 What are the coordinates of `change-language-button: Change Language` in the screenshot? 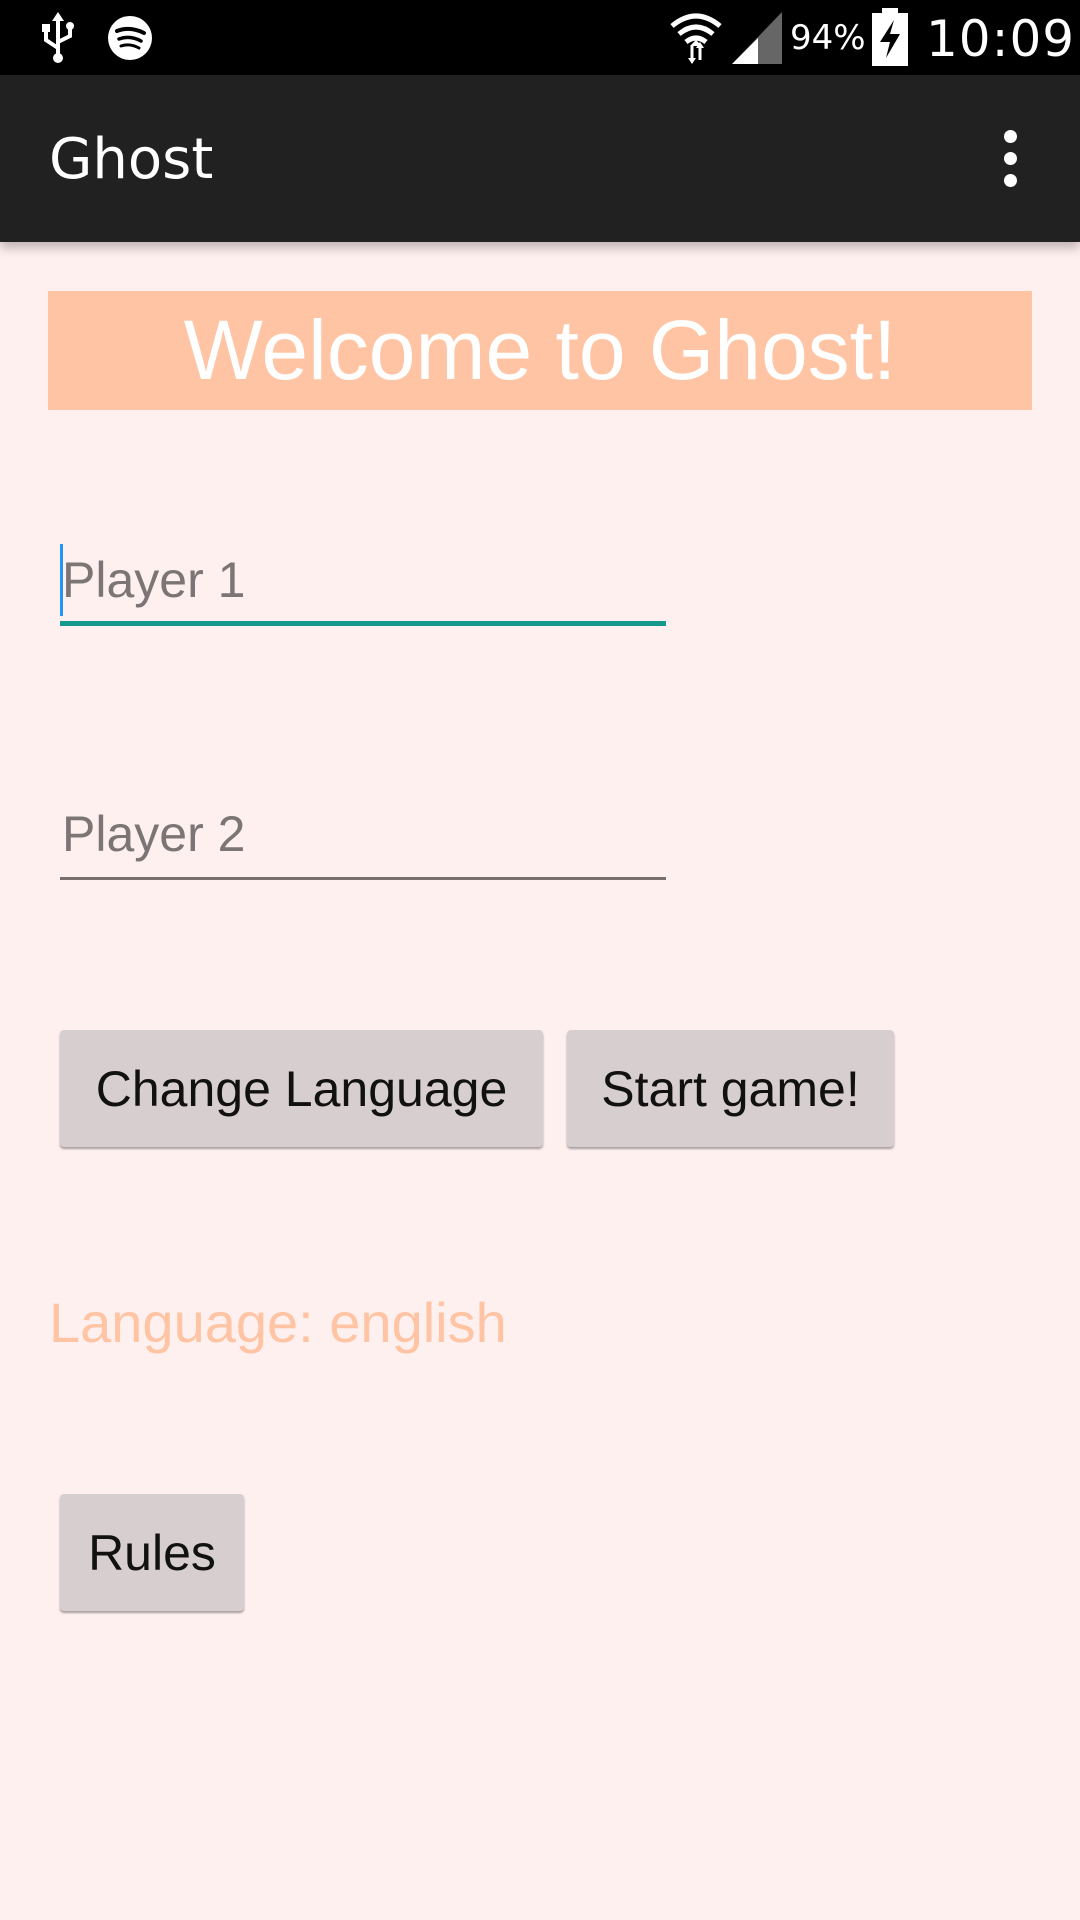 It's located at (301, 1088).